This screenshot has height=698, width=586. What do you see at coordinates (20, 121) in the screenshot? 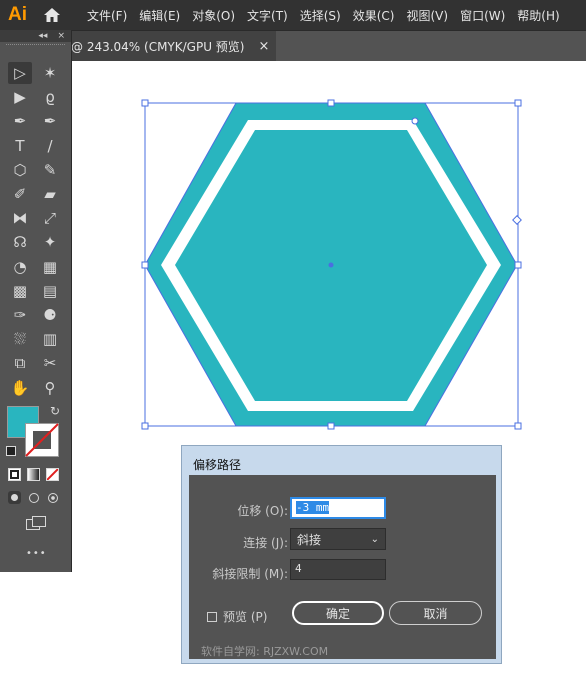
I see `pen-tool: ✒` at bounding box center [20, 121].